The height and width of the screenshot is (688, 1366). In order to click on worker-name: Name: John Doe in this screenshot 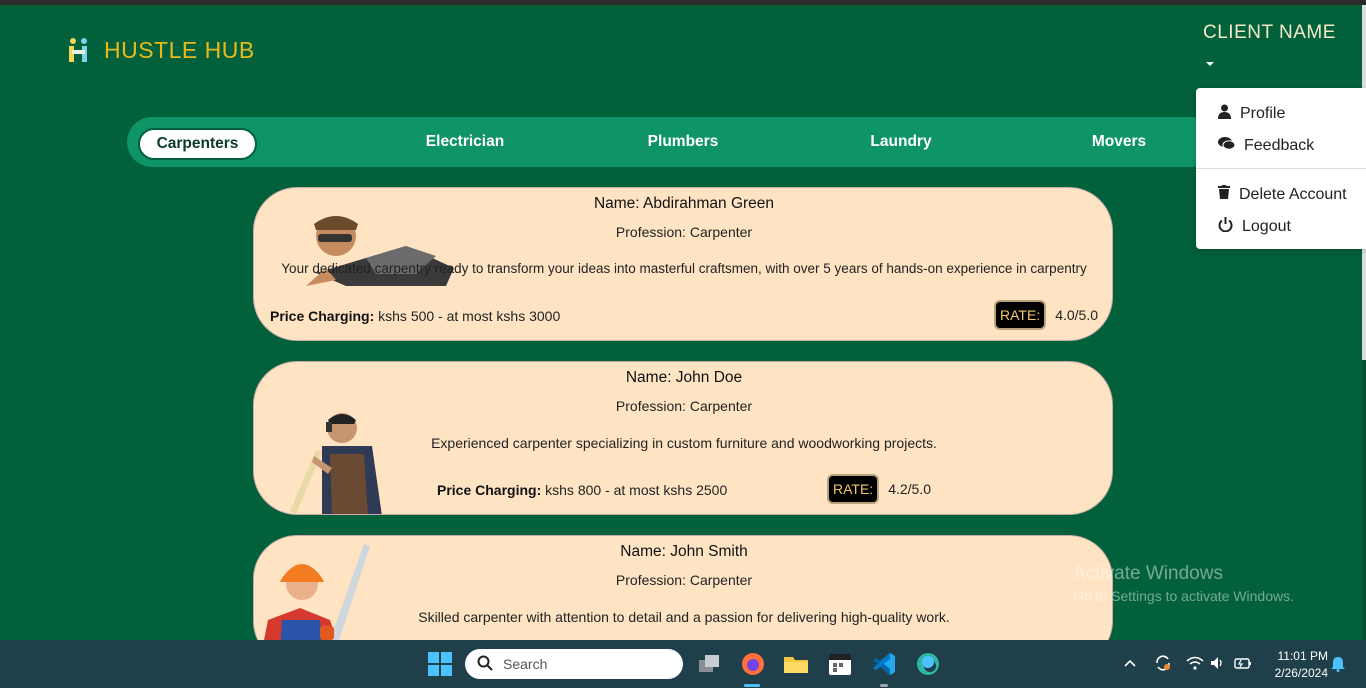, I will do `click(684, 377)`.